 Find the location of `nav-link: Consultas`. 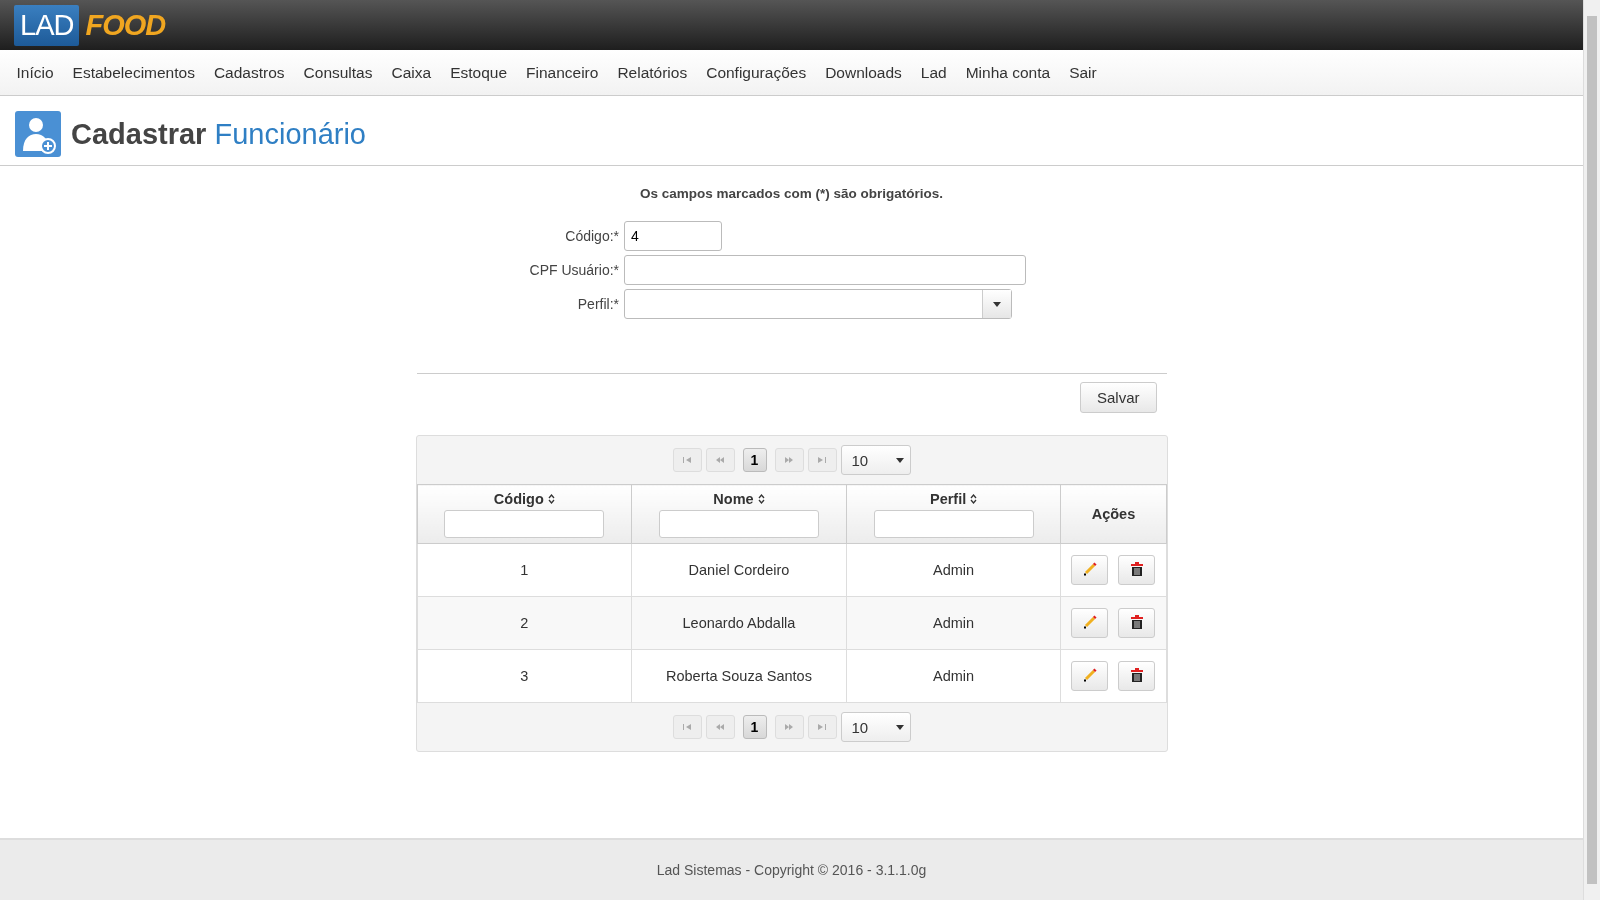

nav-link: Consultas is located at coordinates (338, 72).